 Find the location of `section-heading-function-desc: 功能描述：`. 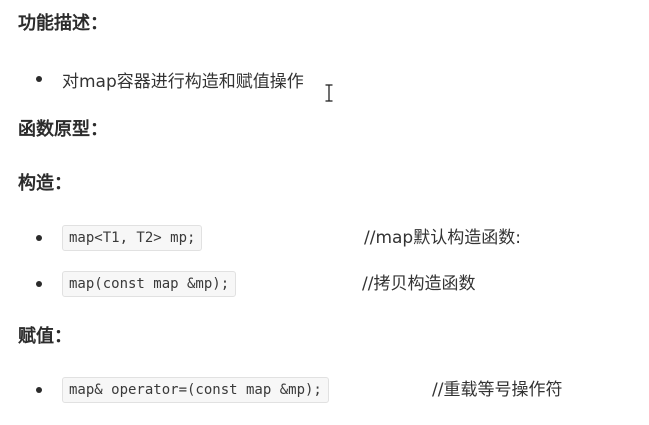

section-heading-function-desc: 功能描述： is located at coordinates (63, 23).